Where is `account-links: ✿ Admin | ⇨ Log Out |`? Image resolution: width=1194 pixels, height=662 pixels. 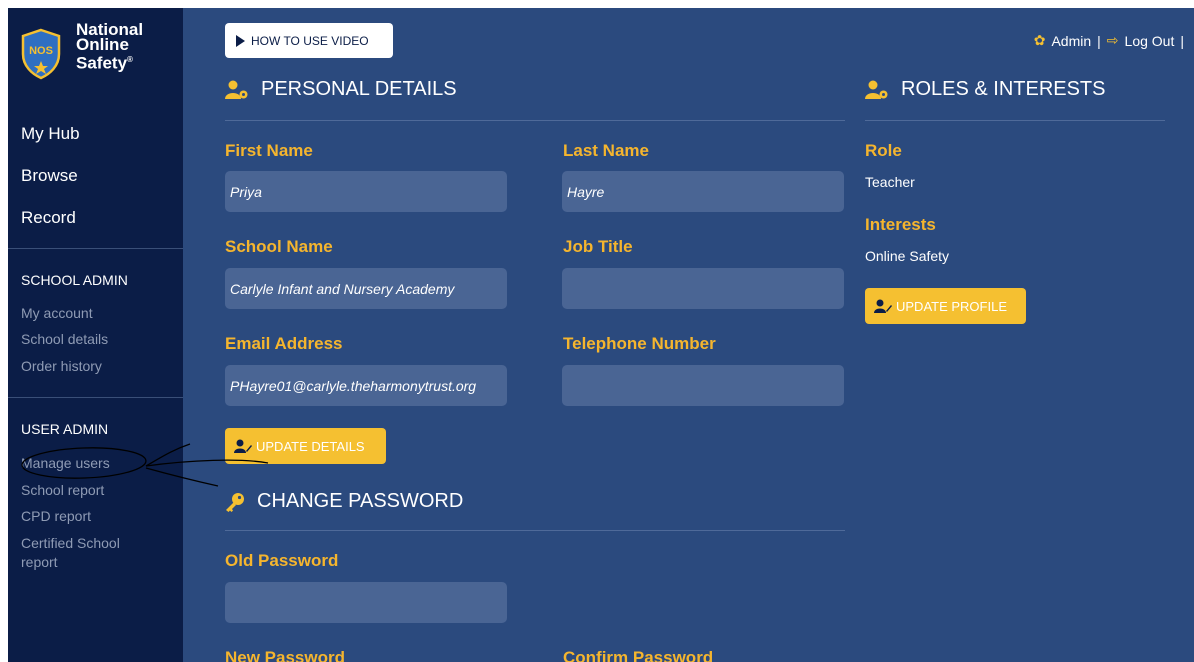 account-links: ✿ Admin | ⇨ Log Out | is located at coordinates (1109, 40).